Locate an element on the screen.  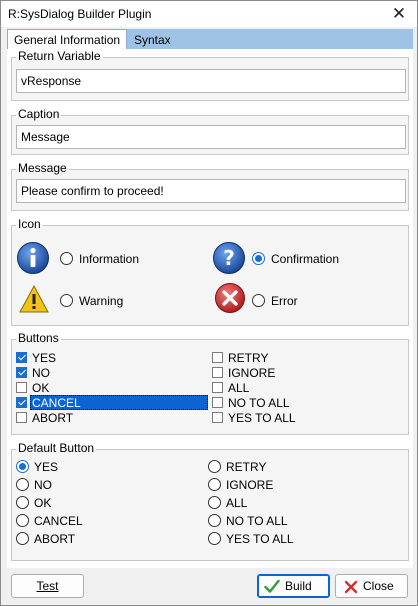
return-variable-input: vResponse is located at coordinates (211, 81).